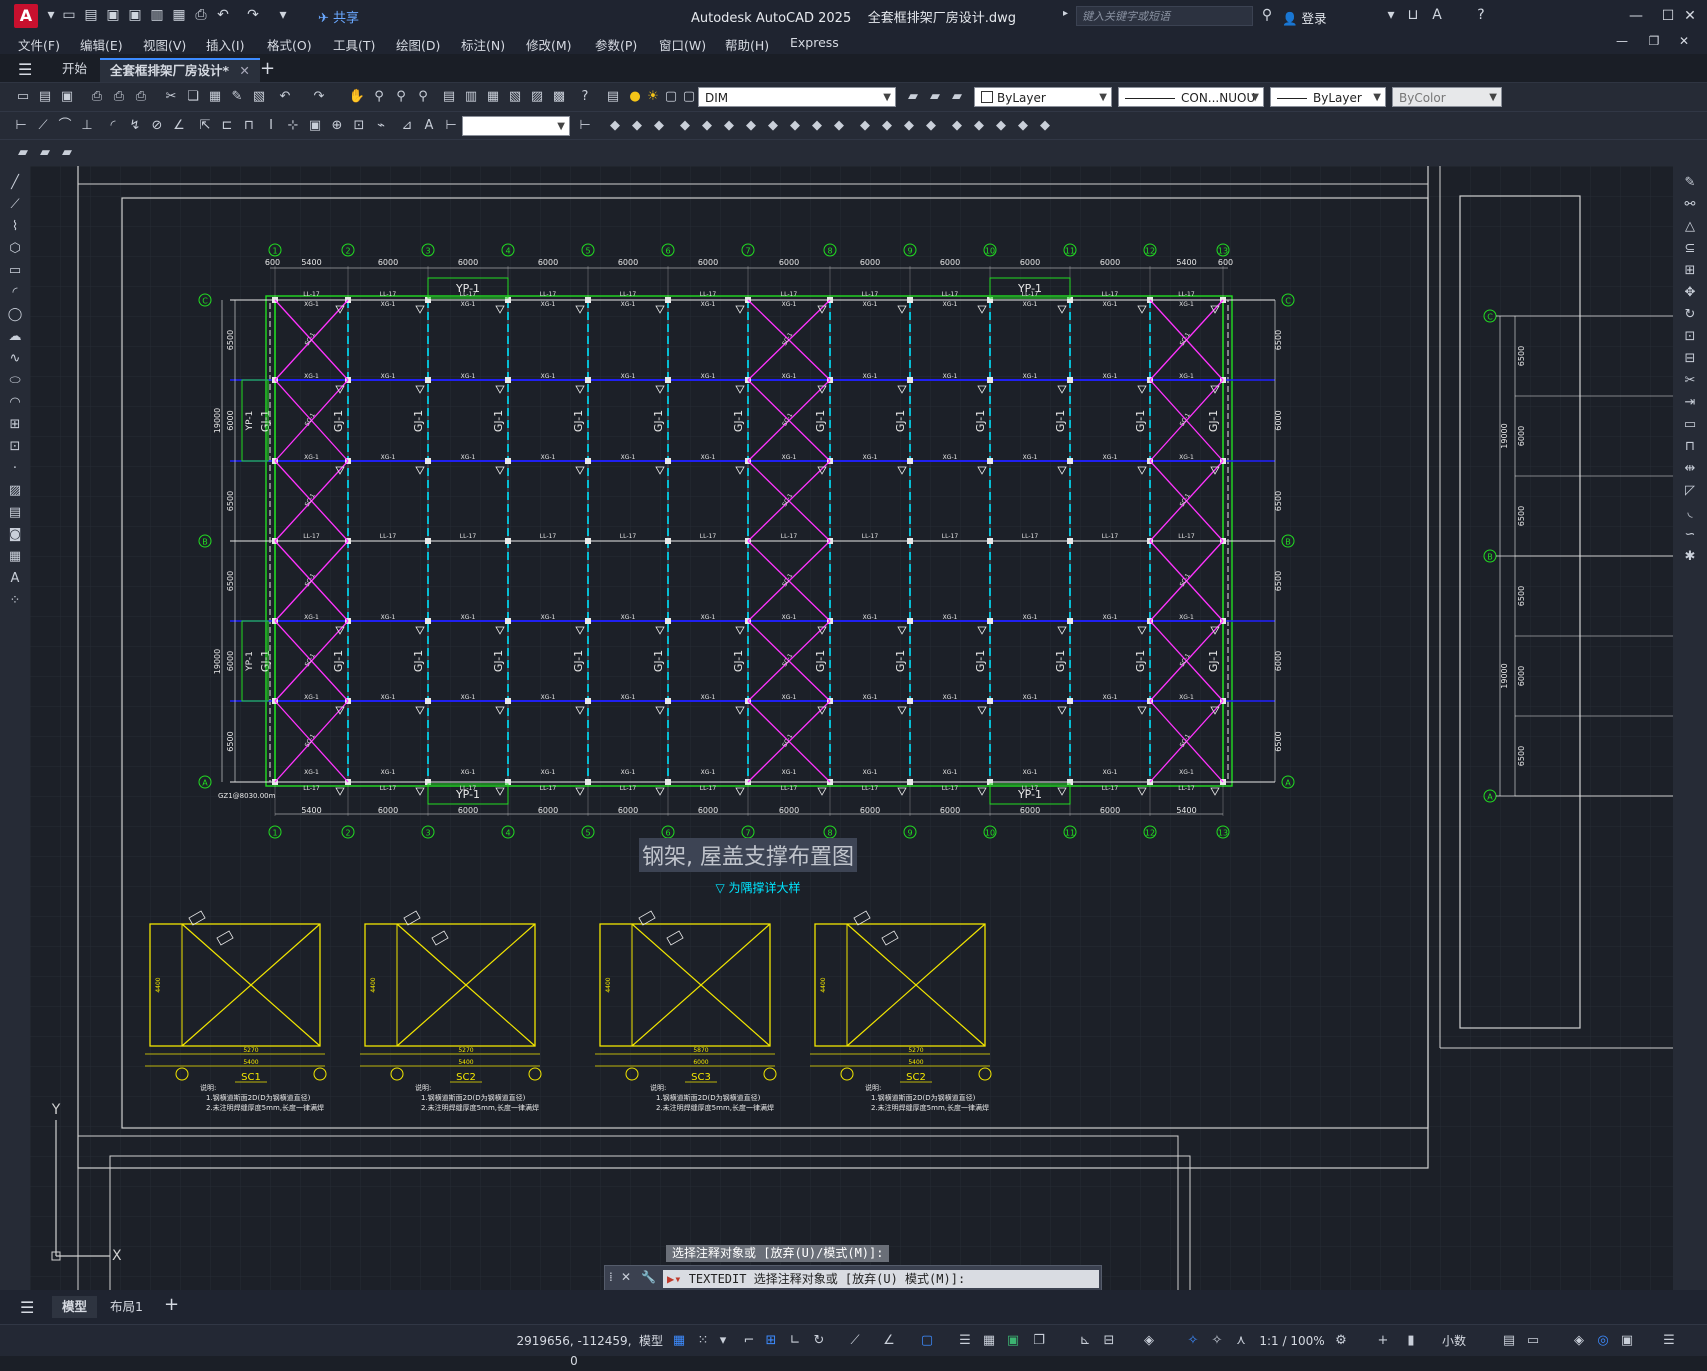 The image size is (1707, 1371). I want to click on layer-lock-icon: ▢, so click(671, 97).